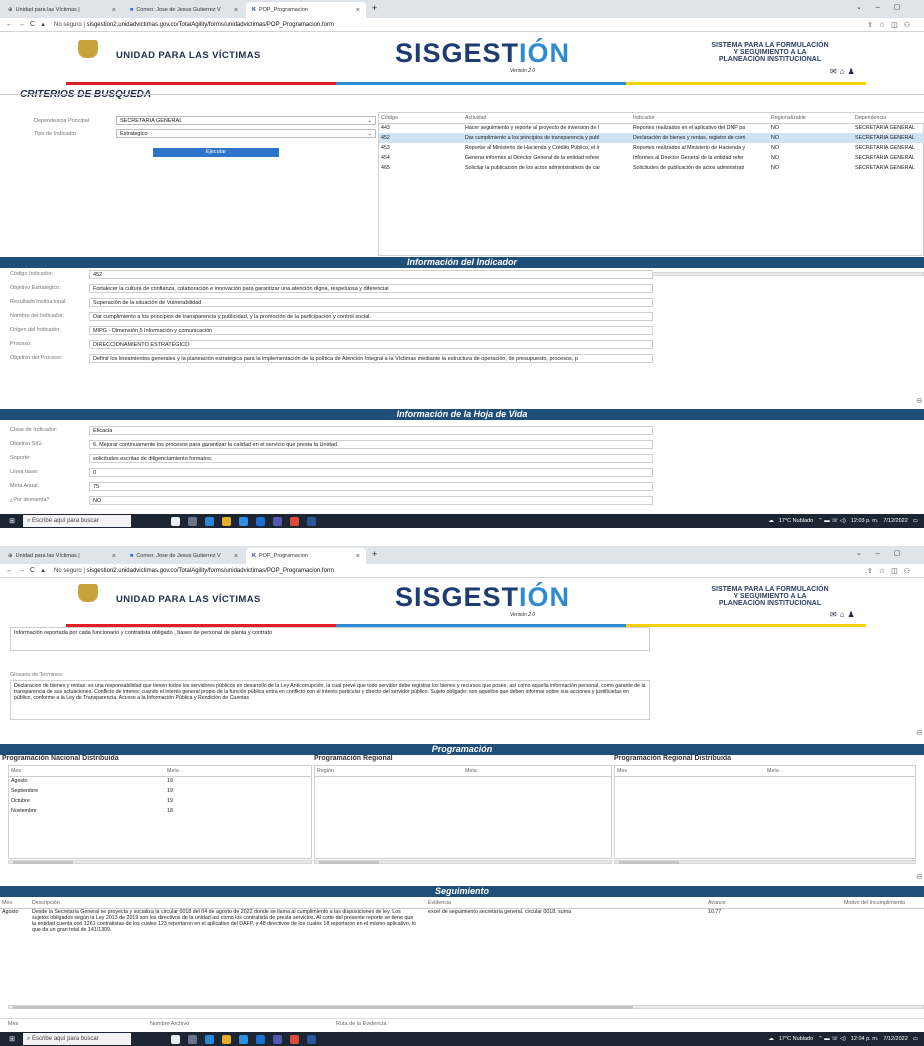 This screenshot has width=924, height=1046. Describe the element at coordinates (463, 812) in the screenshot. I see `regional-panel: Región Meta` at that location.